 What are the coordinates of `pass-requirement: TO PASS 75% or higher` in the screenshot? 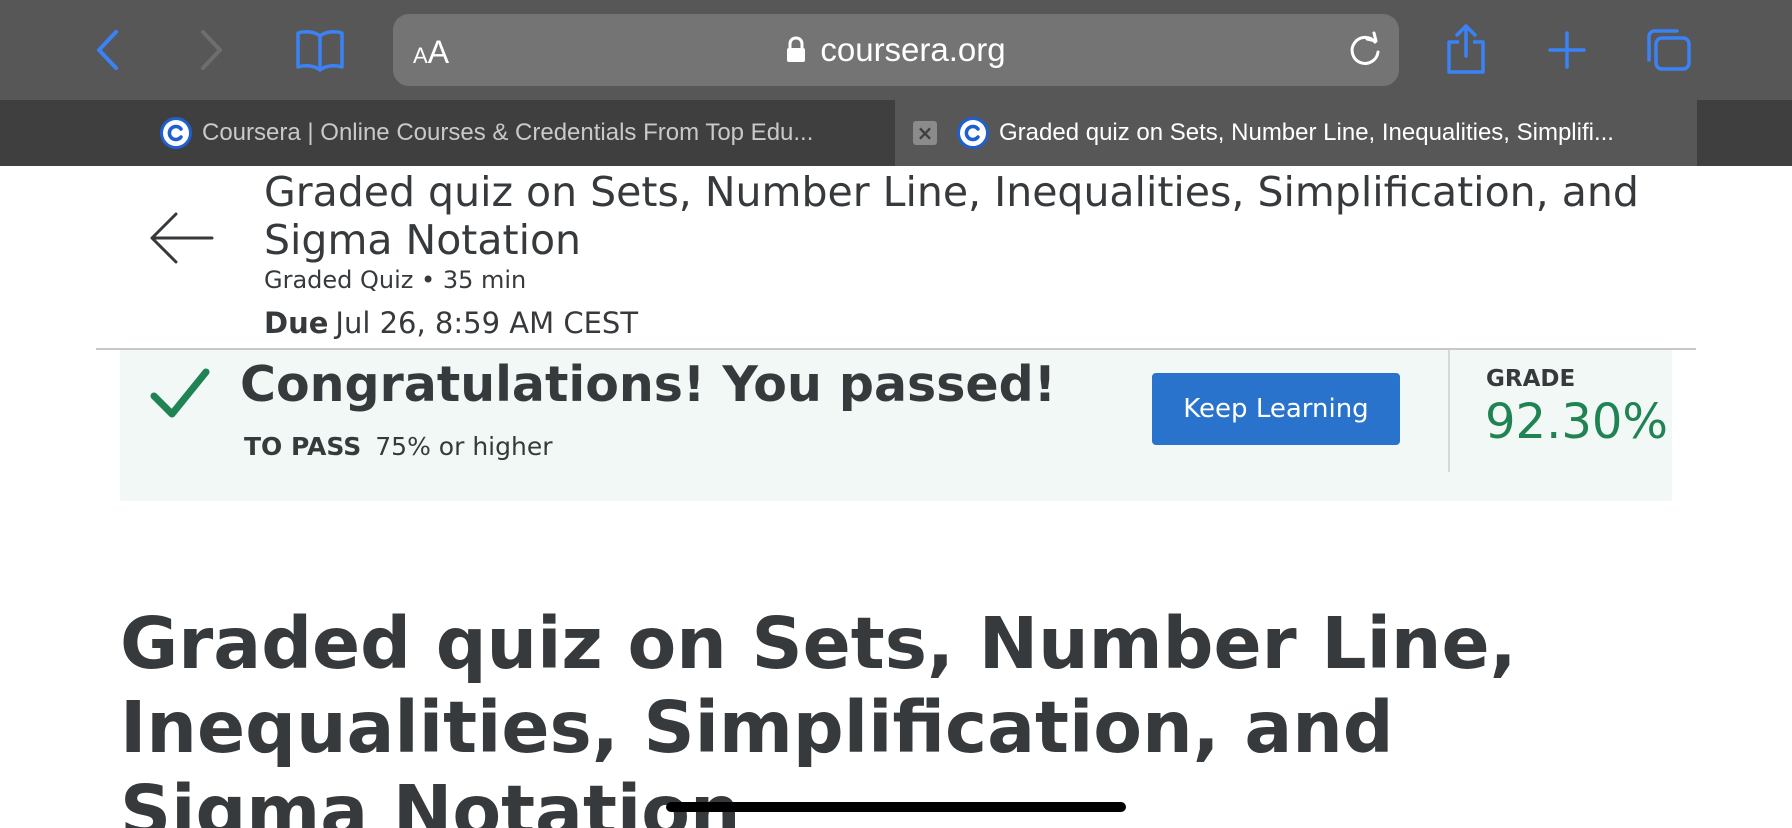 It's located at (398, 446).